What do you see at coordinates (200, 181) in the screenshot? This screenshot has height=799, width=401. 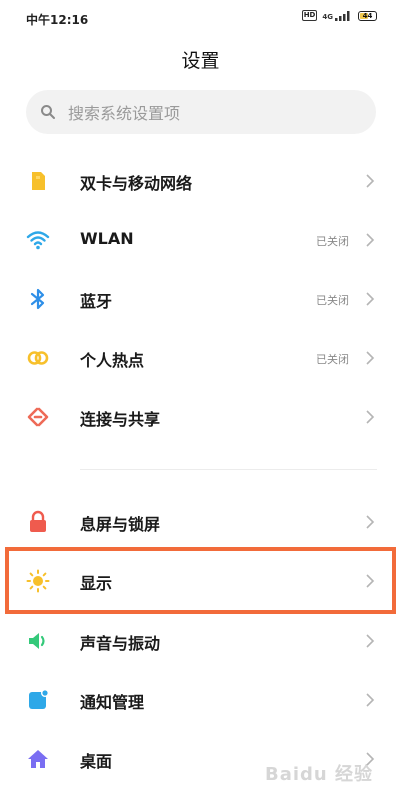 I see `settings-item-sim: 双卡与移动网络` at bounding box center [200, 181].